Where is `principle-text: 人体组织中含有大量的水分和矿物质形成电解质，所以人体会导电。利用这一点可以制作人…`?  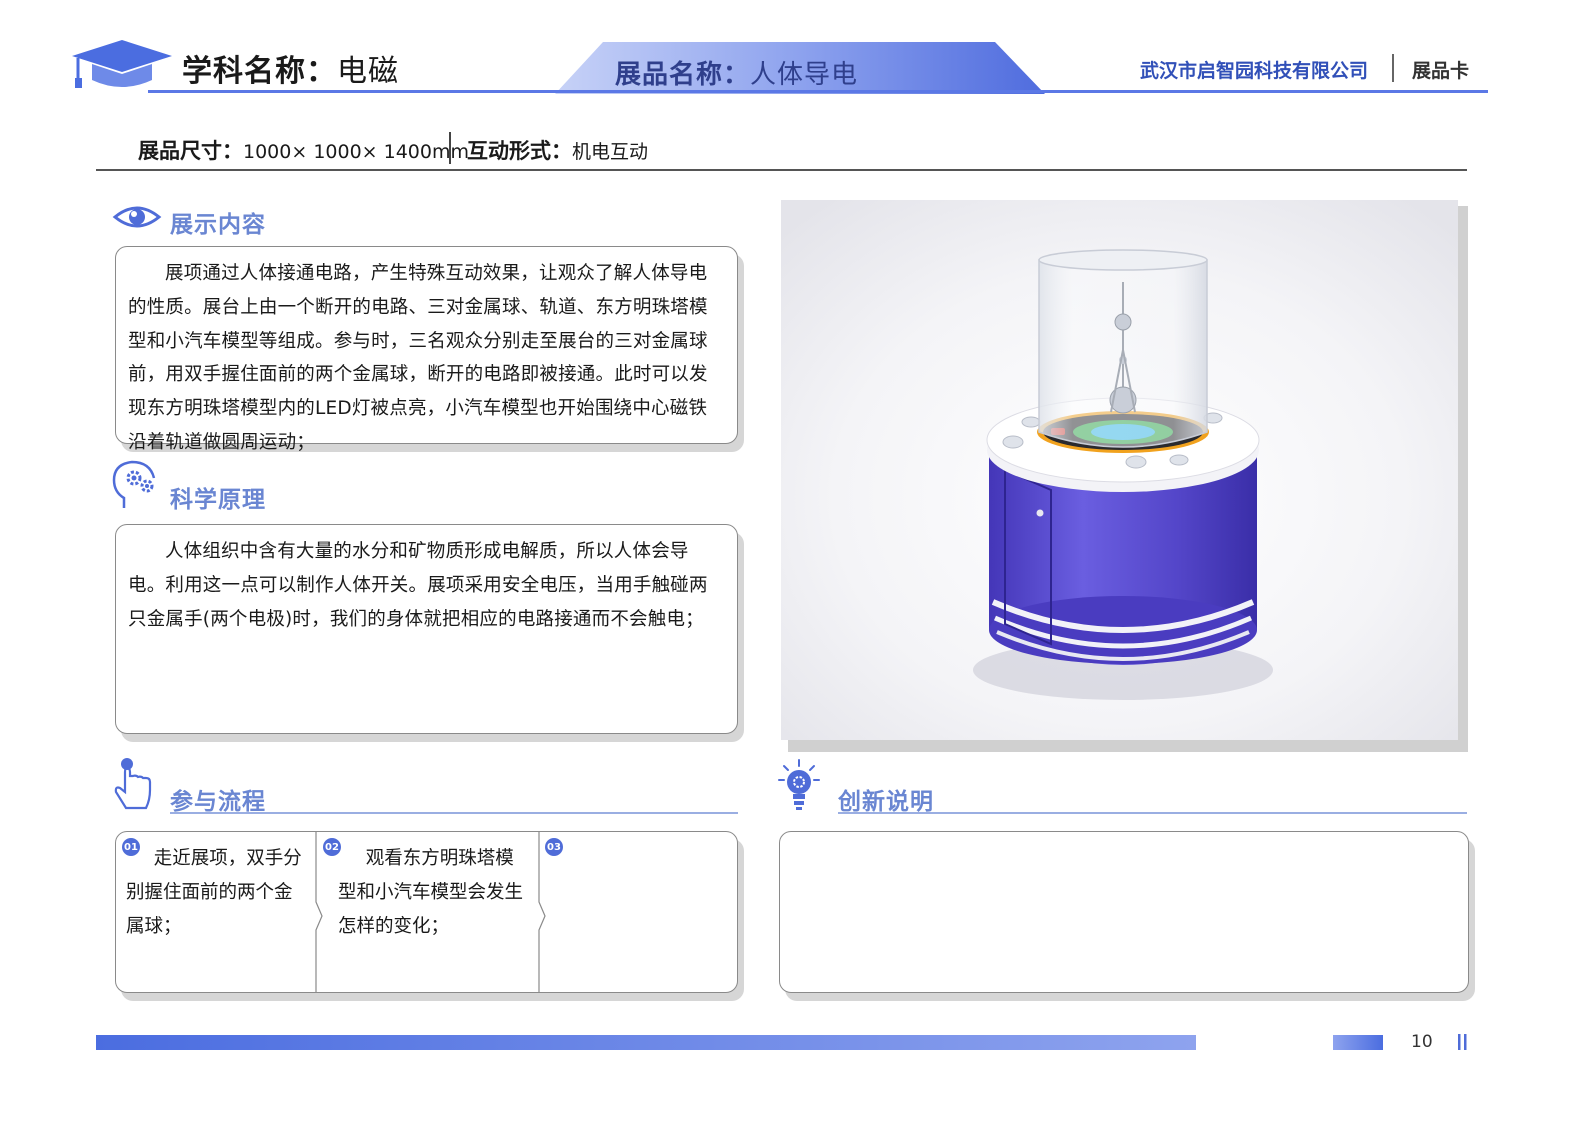
principle-text: 人体组织中含有大量的水分和矿物质形成电解质，所以人体会导电。利用这一点可以制作人… is located at coordinates (418, 585).